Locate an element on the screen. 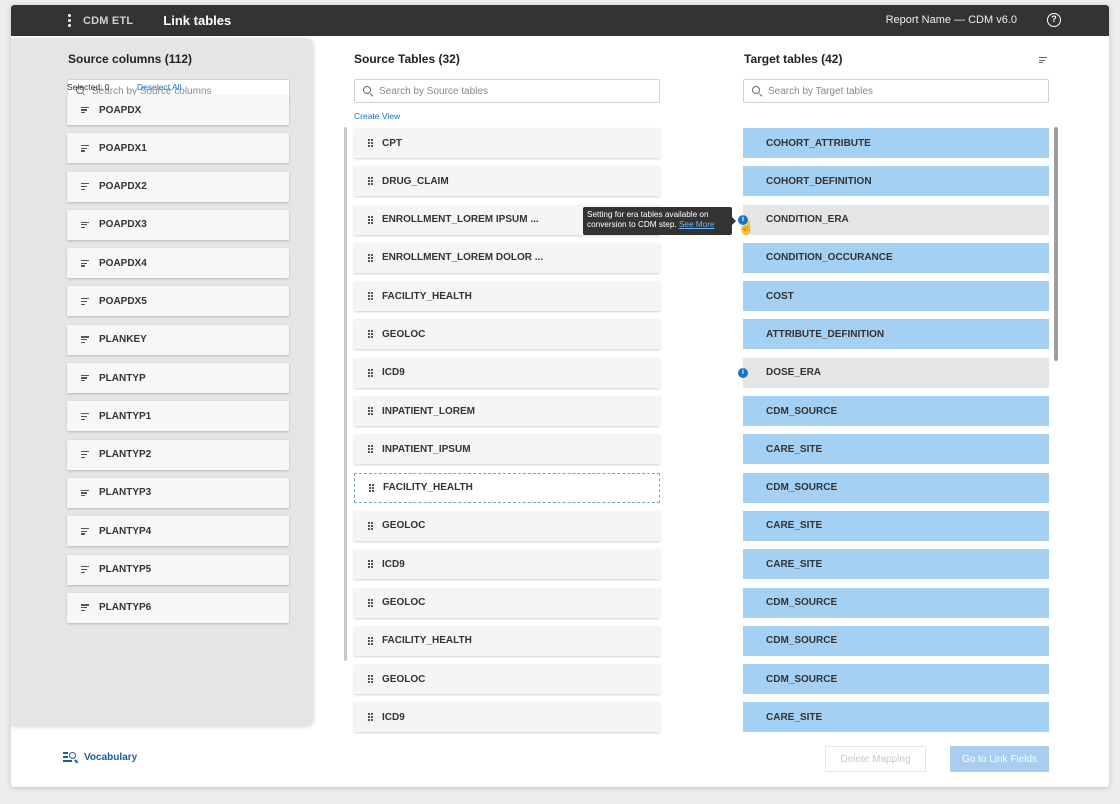 This screenshot has width=1120, height=804. source-tables-search is located at coordinates (507, 91).